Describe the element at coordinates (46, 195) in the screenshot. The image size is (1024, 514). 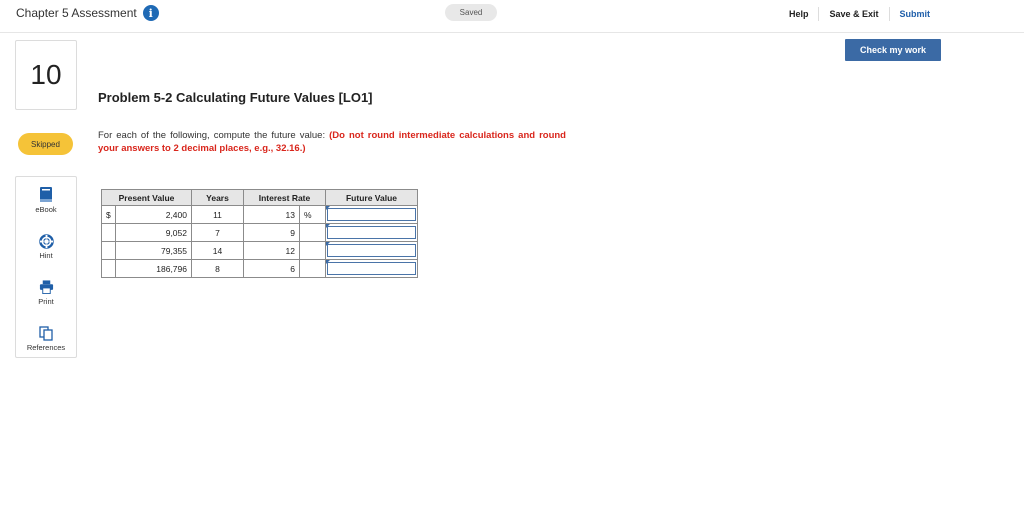
I see `book-icon` at that location.